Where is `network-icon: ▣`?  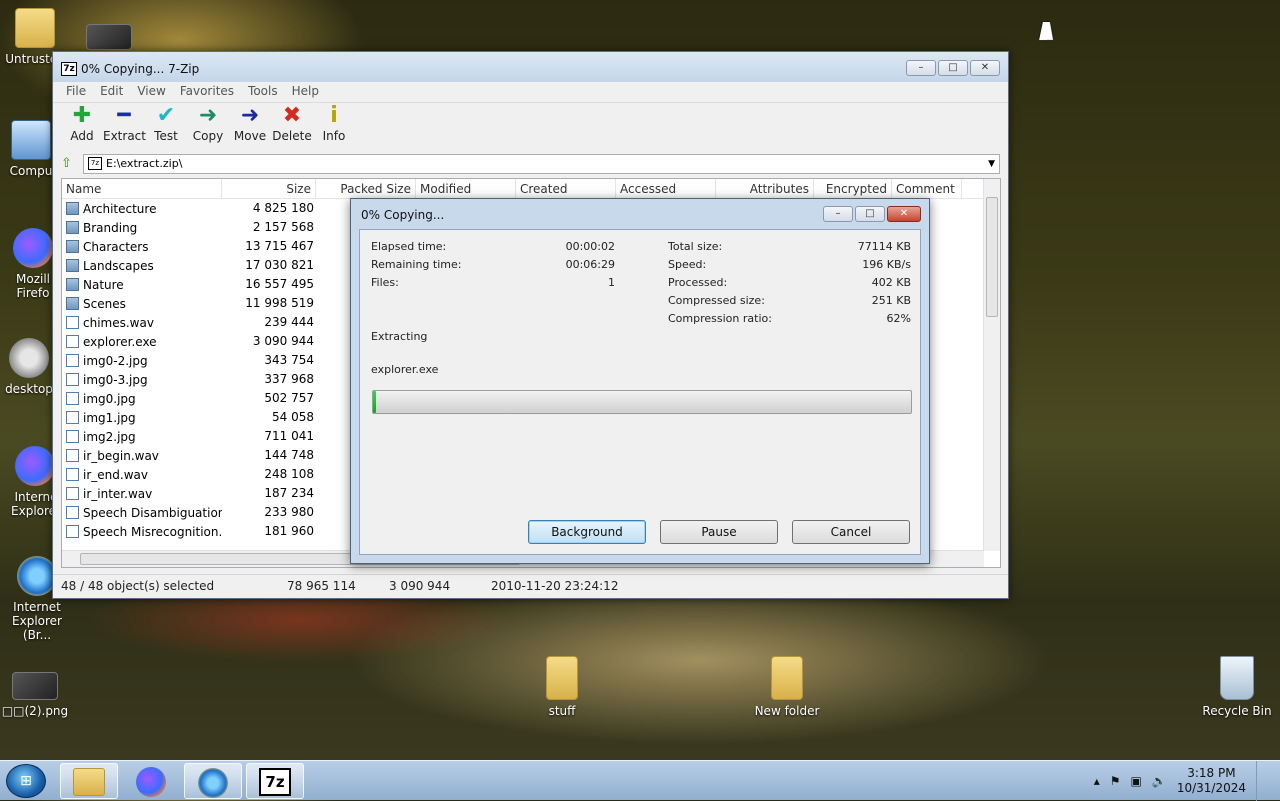 network-icon: ▣ is located at coordinates (1136, 781).